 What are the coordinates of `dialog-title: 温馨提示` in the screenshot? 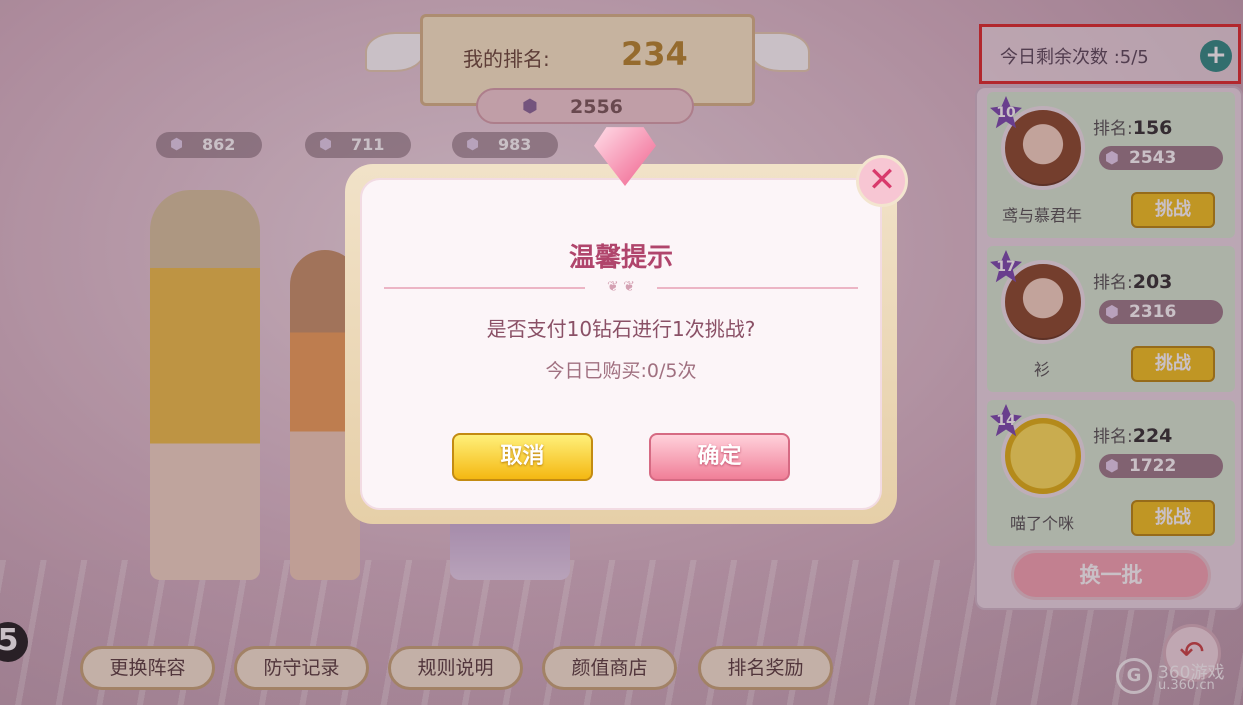 It's located at (620, 258).